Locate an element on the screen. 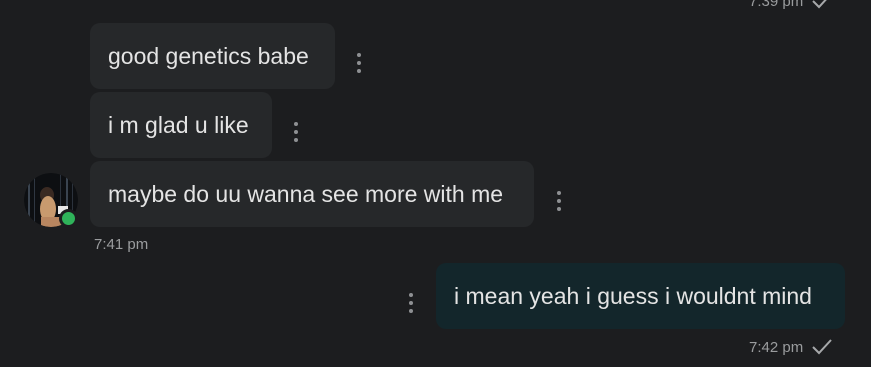 This screenshot has width=871, height=367. message-text: i m glad u like is located at coordinates (178, 124).